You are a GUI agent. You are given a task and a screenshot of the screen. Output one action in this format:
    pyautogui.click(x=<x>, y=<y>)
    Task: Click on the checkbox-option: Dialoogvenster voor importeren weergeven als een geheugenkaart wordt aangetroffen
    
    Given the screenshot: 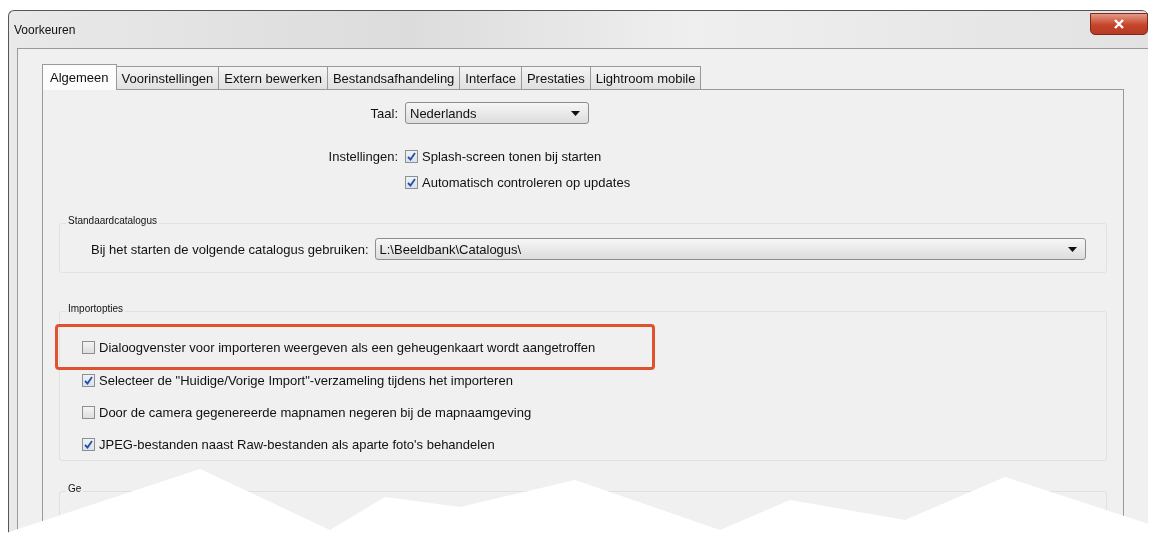 What is the action you would take?
    pyautogui.click(x=339, y=347)
    